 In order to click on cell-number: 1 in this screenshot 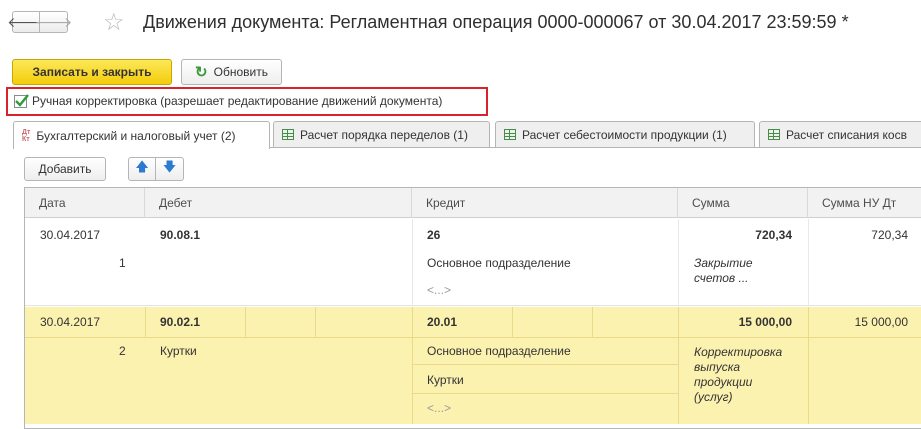, I will do `click(122, 263)`.